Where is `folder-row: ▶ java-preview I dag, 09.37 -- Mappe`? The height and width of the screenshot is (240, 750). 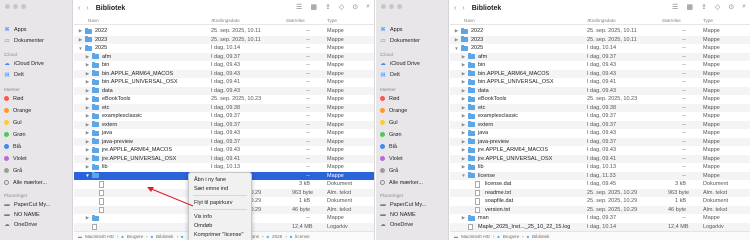 folder-row: ▶ java-preview I dag, 09.37 -- Mappe is located at coordinates (600, 141).